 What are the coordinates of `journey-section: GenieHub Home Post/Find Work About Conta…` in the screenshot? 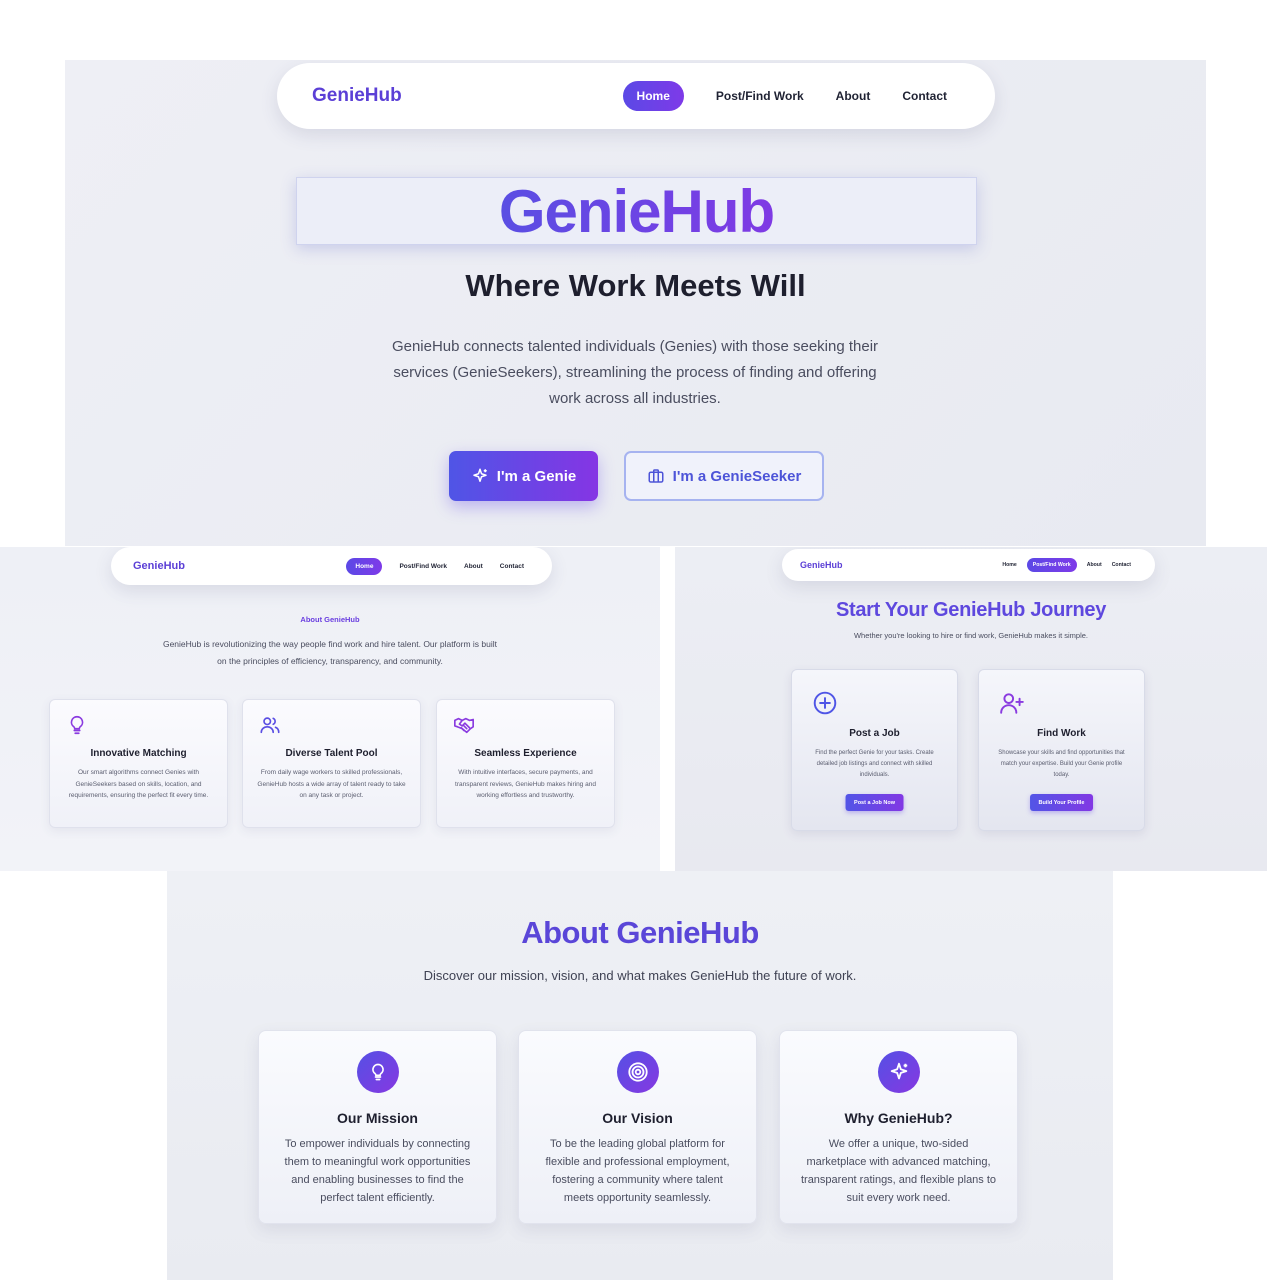 It's located at (971, 709).